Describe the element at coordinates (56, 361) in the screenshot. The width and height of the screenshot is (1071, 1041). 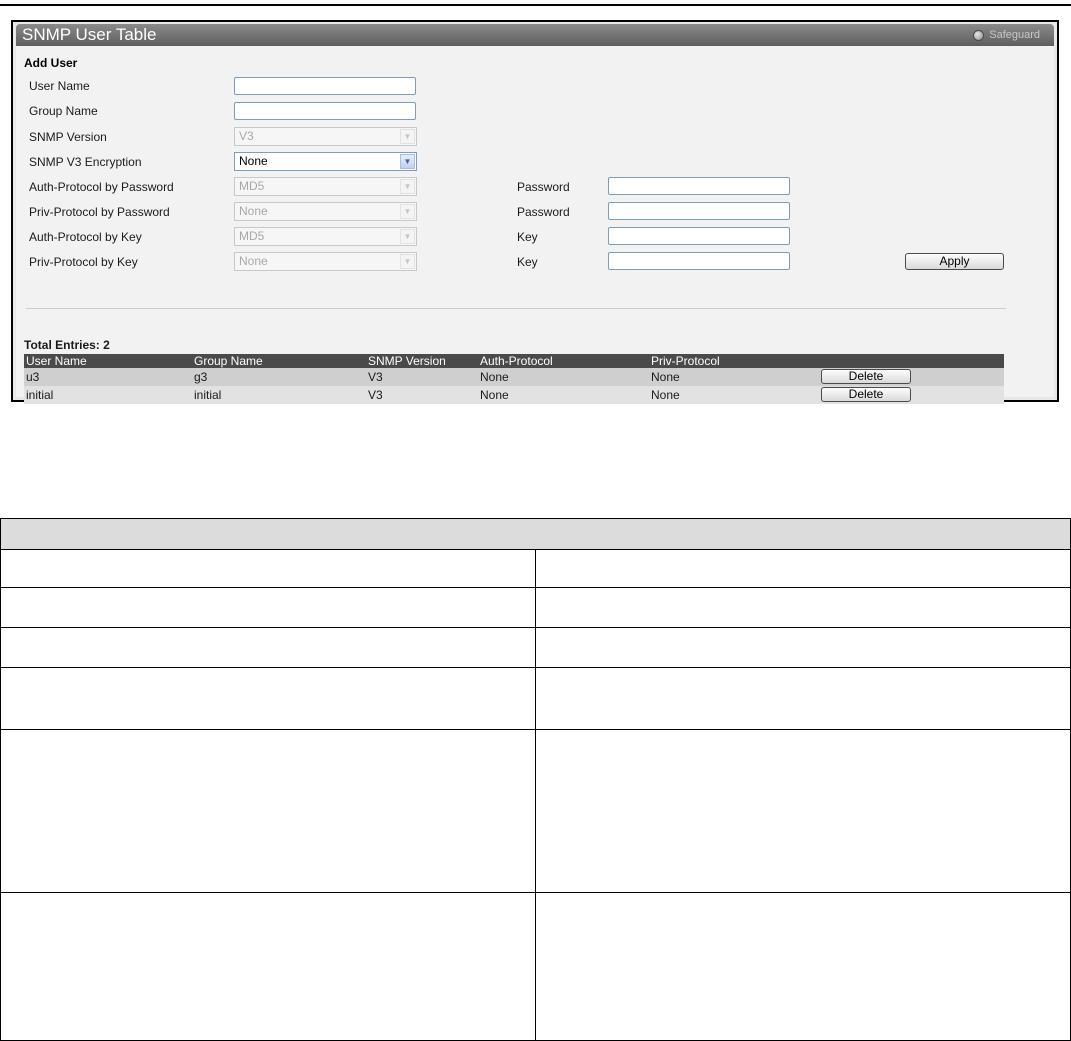
I see `column-header-user-name: User Name` at that location.